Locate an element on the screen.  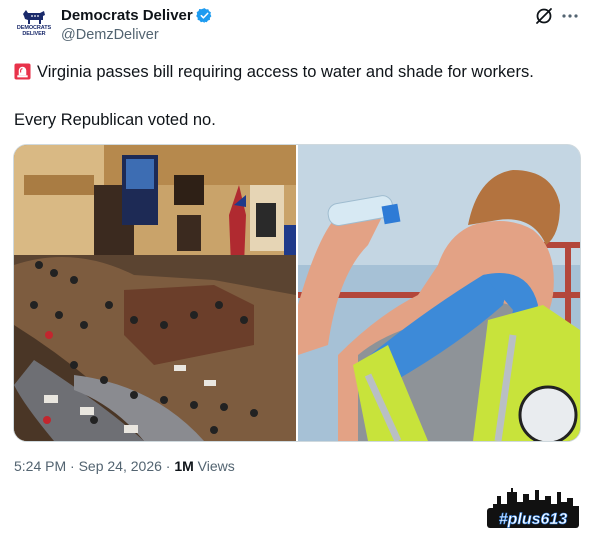
tweet-time: 5:24 PM is located at coordinates (40, 466).